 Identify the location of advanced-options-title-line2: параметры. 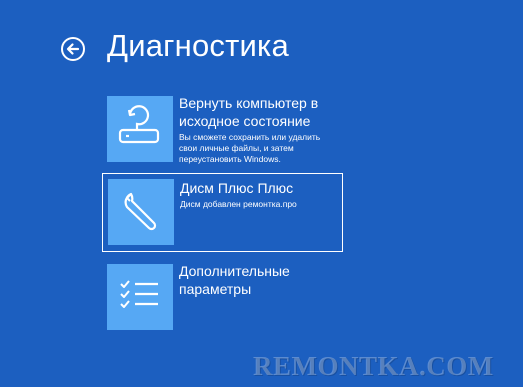
(215, 289).